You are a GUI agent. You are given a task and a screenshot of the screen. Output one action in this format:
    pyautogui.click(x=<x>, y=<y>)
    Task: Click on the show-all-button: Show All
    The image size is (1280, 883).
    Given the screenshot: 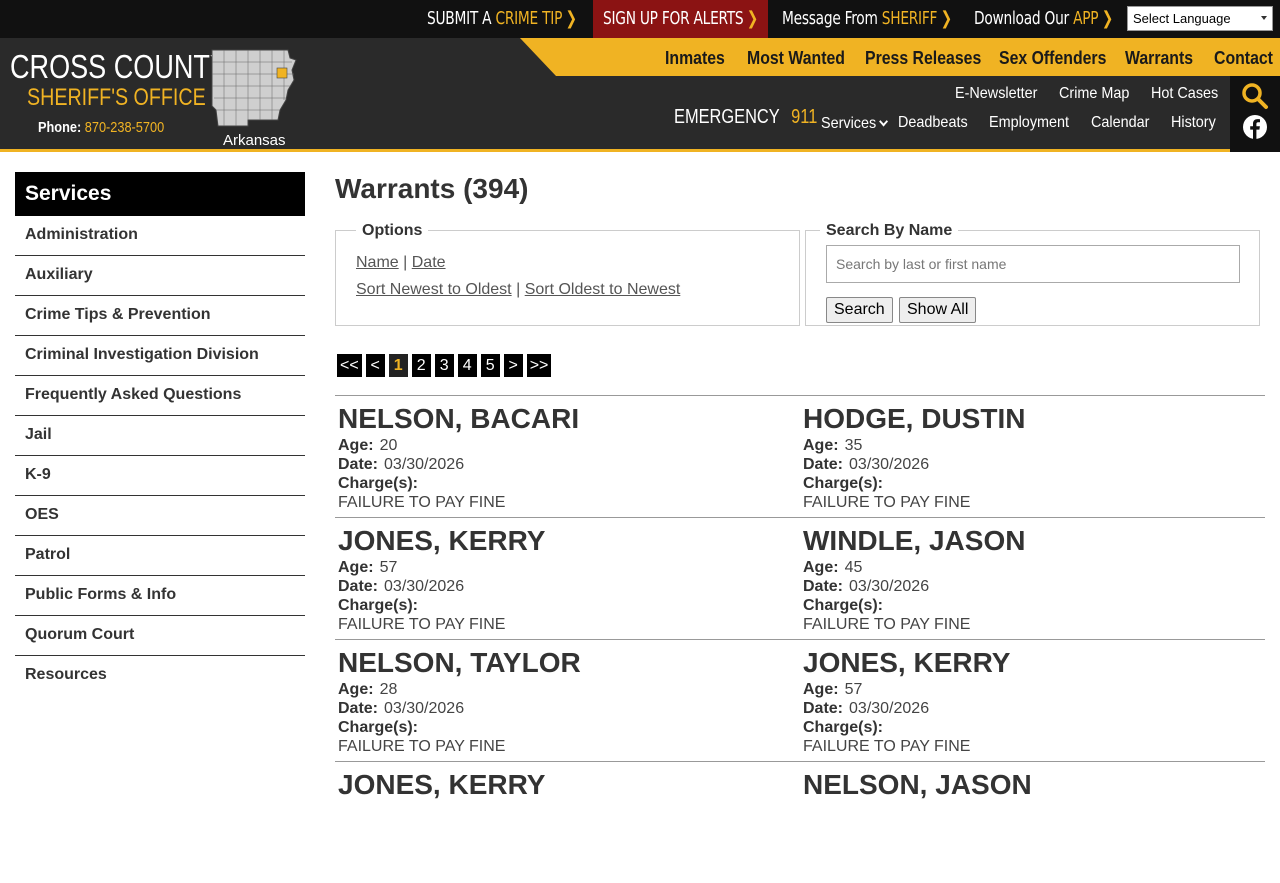 What is the action you would take?
    pyautogui.click(x=938, y=310)
    